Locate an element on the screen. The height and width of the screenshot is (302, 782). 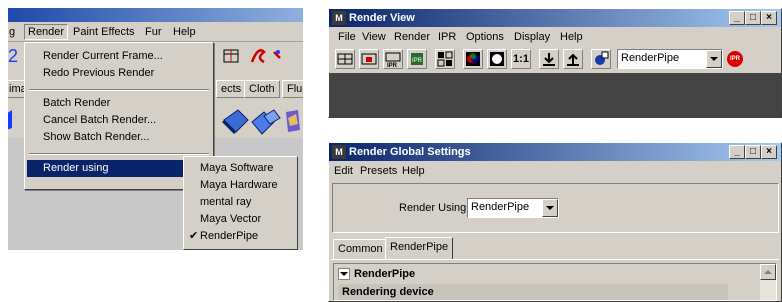
real-size-button: 1:1 is located at coordinates (521, 59).